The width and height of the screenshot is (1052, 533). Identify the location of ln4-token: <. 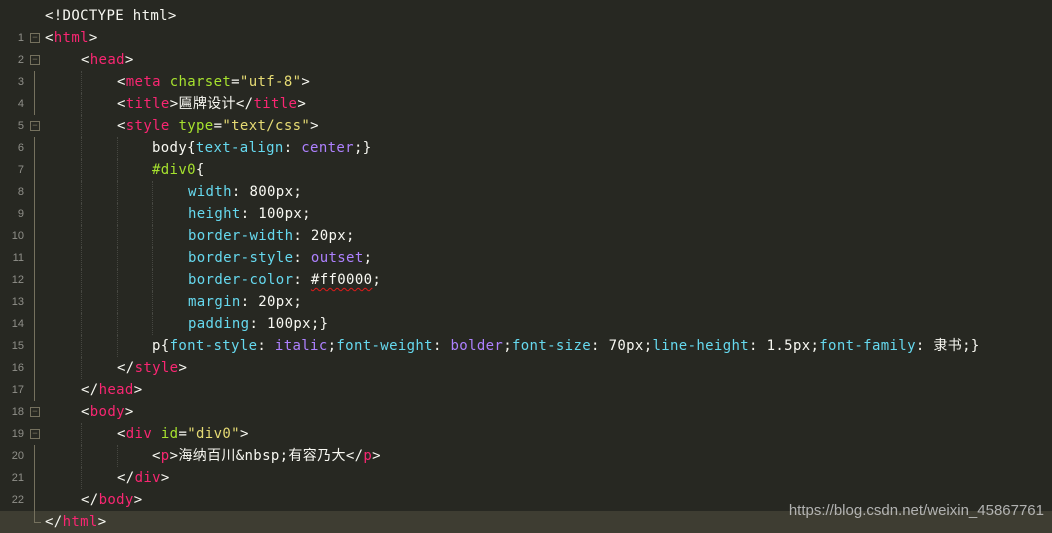
(121, 82).